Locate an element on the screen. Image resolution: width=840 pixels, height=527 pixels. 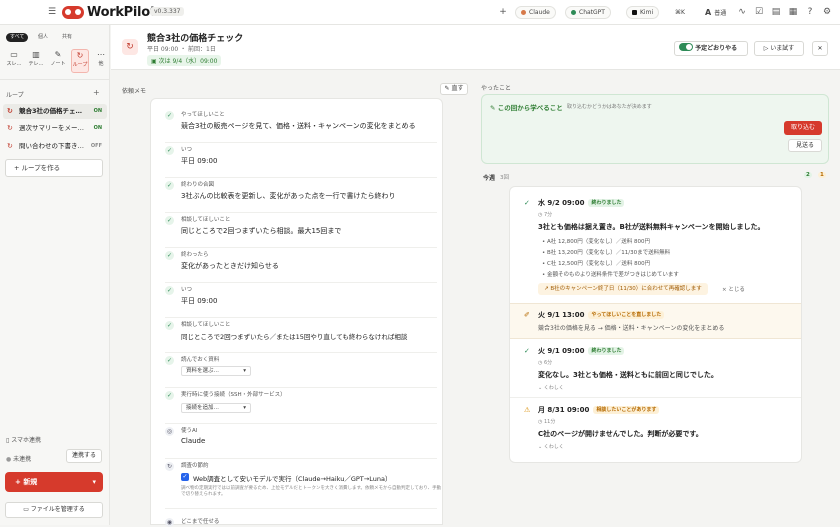
loop-item: ↻ 週次サマリーをメー… ON is located at coordinates (55, 128).